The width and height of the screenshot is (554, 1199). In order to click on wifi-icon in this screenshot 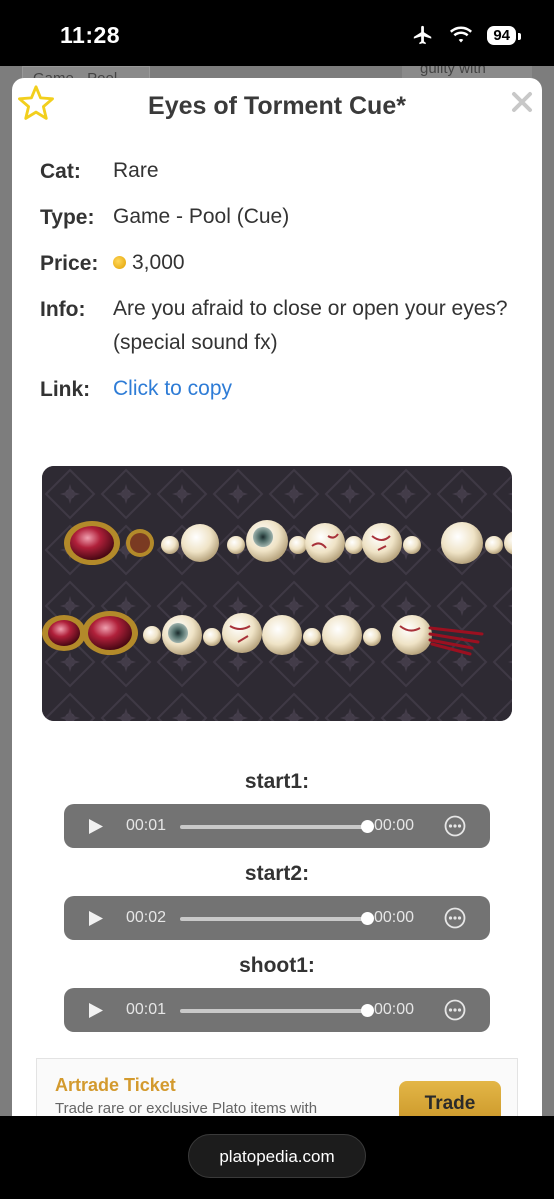, I will do `click(461, 34)`.